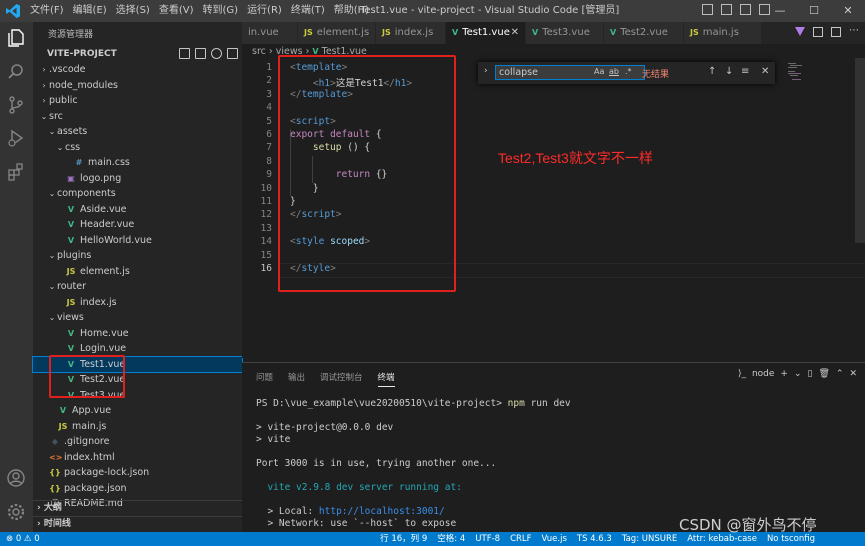 The image size is (865, 546). Describe the element at coordinates (382, 511) in the screenshot. I see `terminal-text: http://localhost:3001/` at that location.